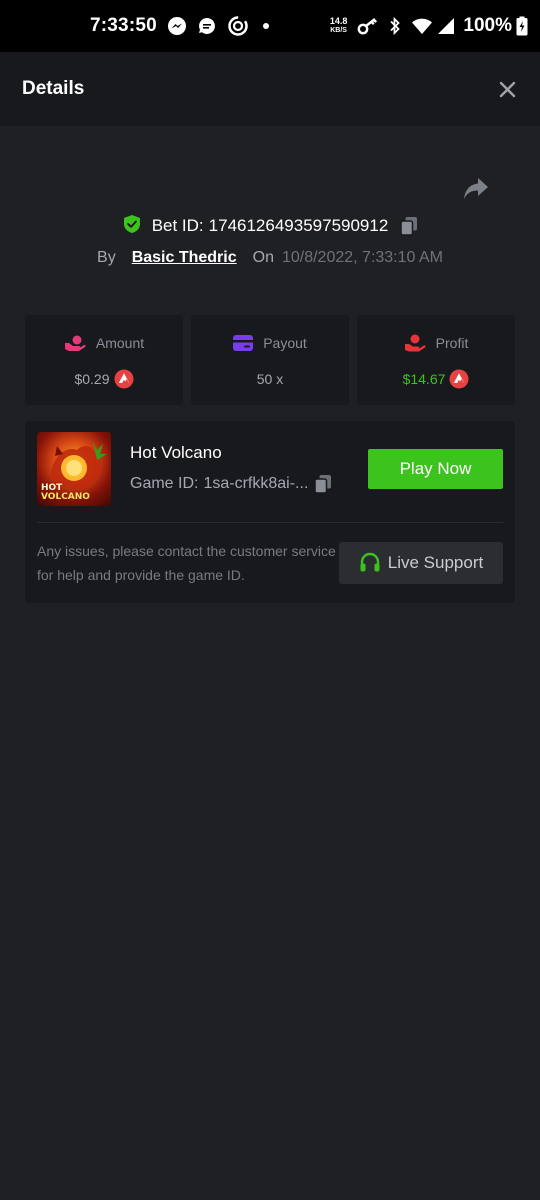 This screenshot has height=1200, width=540. Describe the element at coordinates (164, 483) in the screenshot. I see `game-id-label: Game ID:` at that location.